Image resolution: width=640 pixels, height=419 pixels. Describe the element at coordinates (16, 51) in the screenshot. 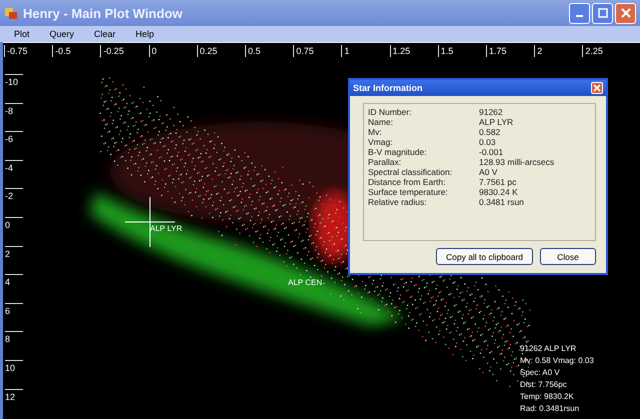

I see `axis-tick-label: -0.75` at that location.